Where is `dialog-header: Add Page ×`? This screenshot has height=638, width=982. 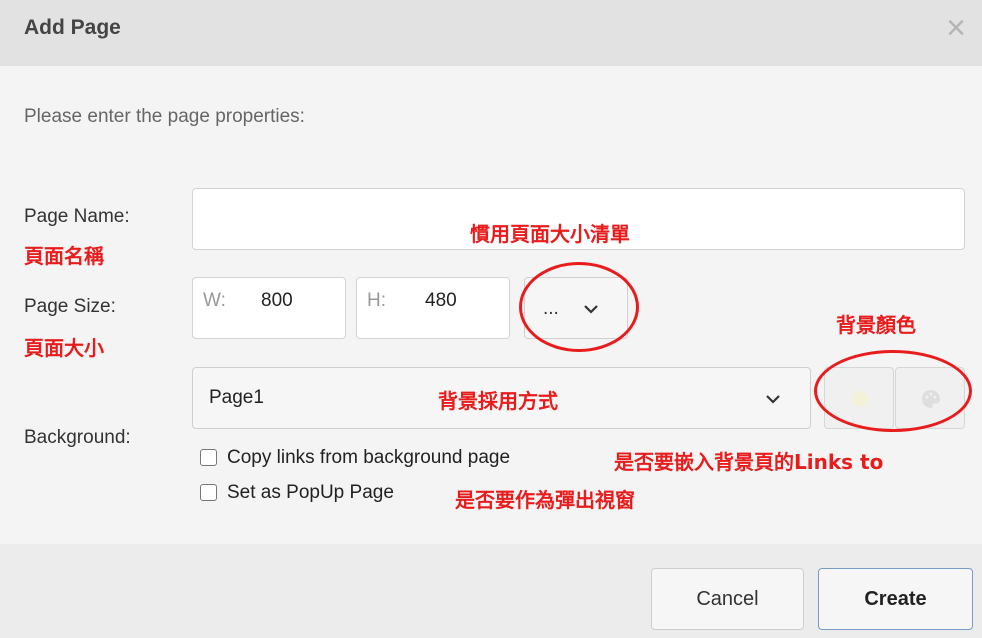 dialog-header: Add Page × is located at coordinates (491, 33).